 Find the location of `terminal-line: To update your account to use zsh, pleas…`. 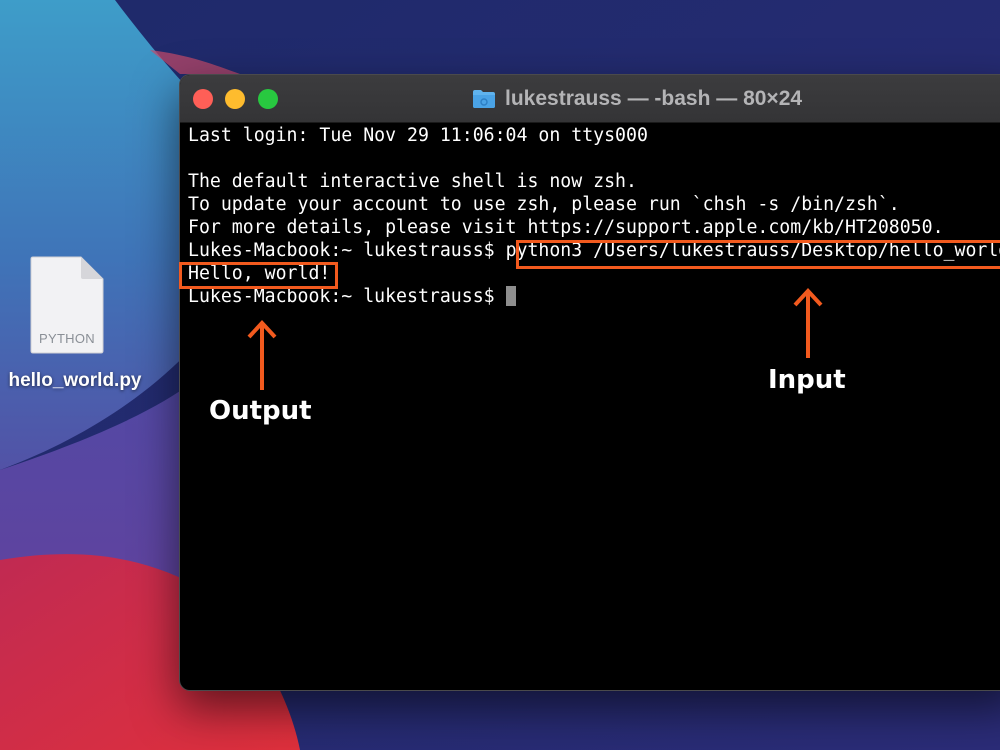

terminal-line: To update your account to use zsh, pleas… is located at coordinates (544, 204).